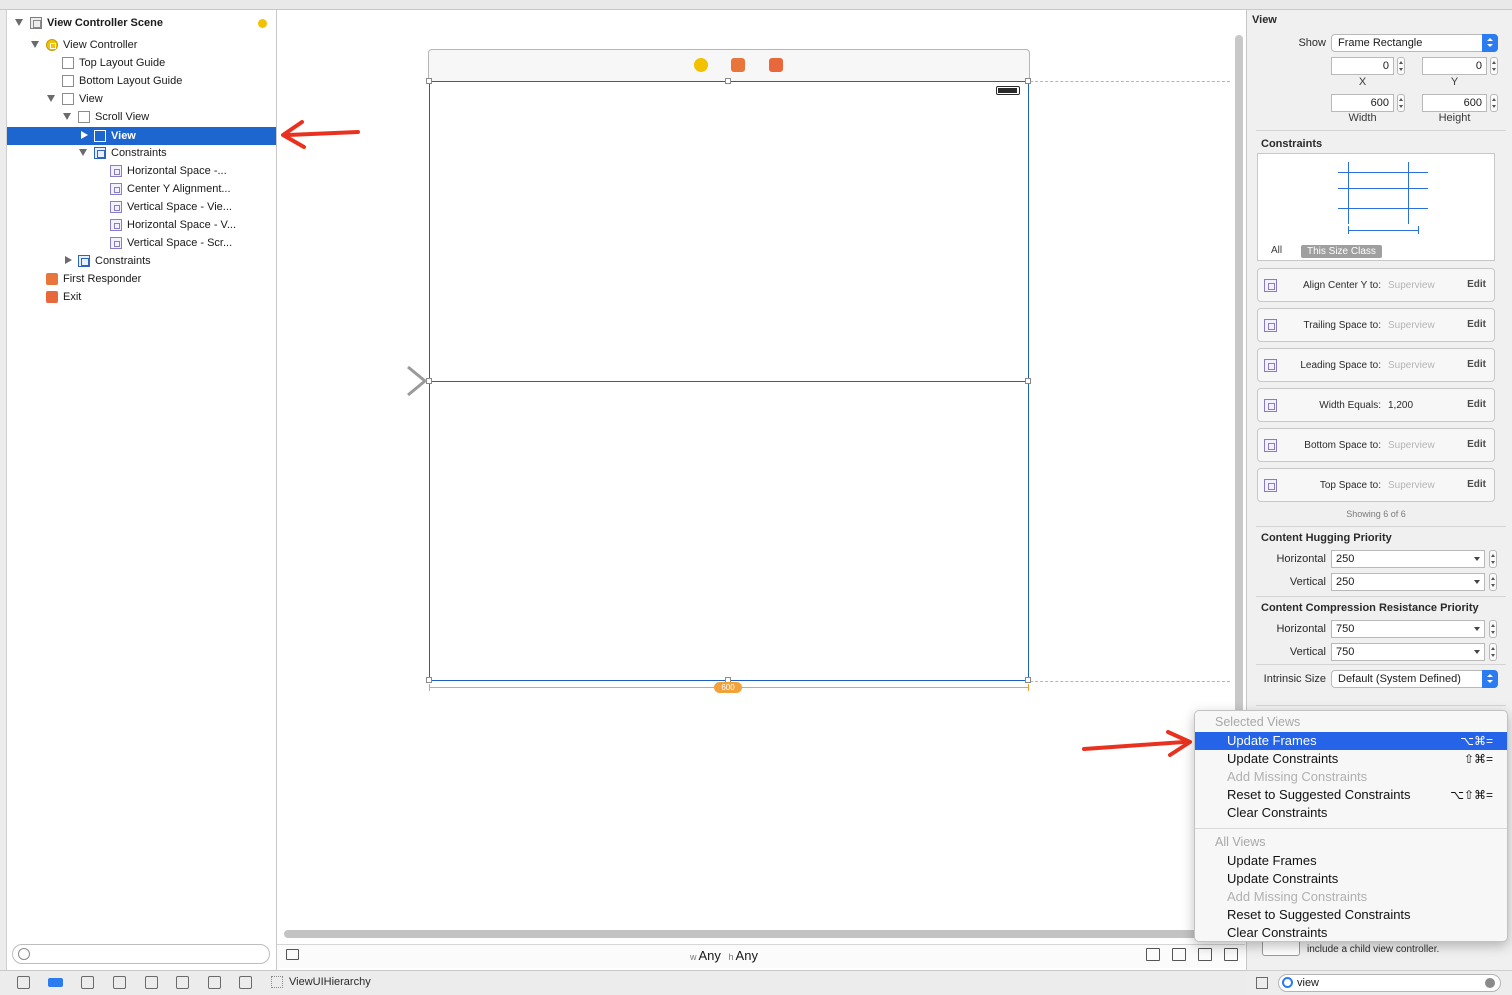 Image resolution: width=1512 pixels, height=995 pixels. What do you see at coordinates (729, 531) in the screenshot?
I see `scroll-content-view` at bounding box center [729, 531].